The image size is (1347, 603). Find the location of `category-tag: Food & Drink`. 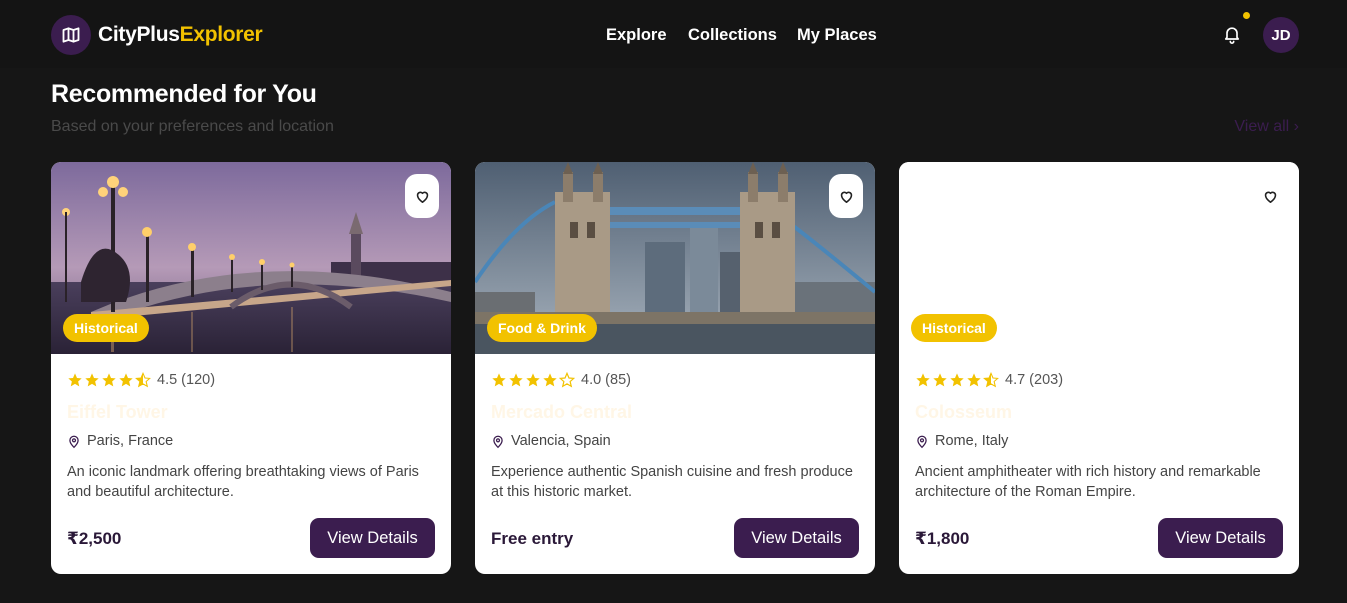

category-tag: Food & Drink is located at coordinates (542, 328).